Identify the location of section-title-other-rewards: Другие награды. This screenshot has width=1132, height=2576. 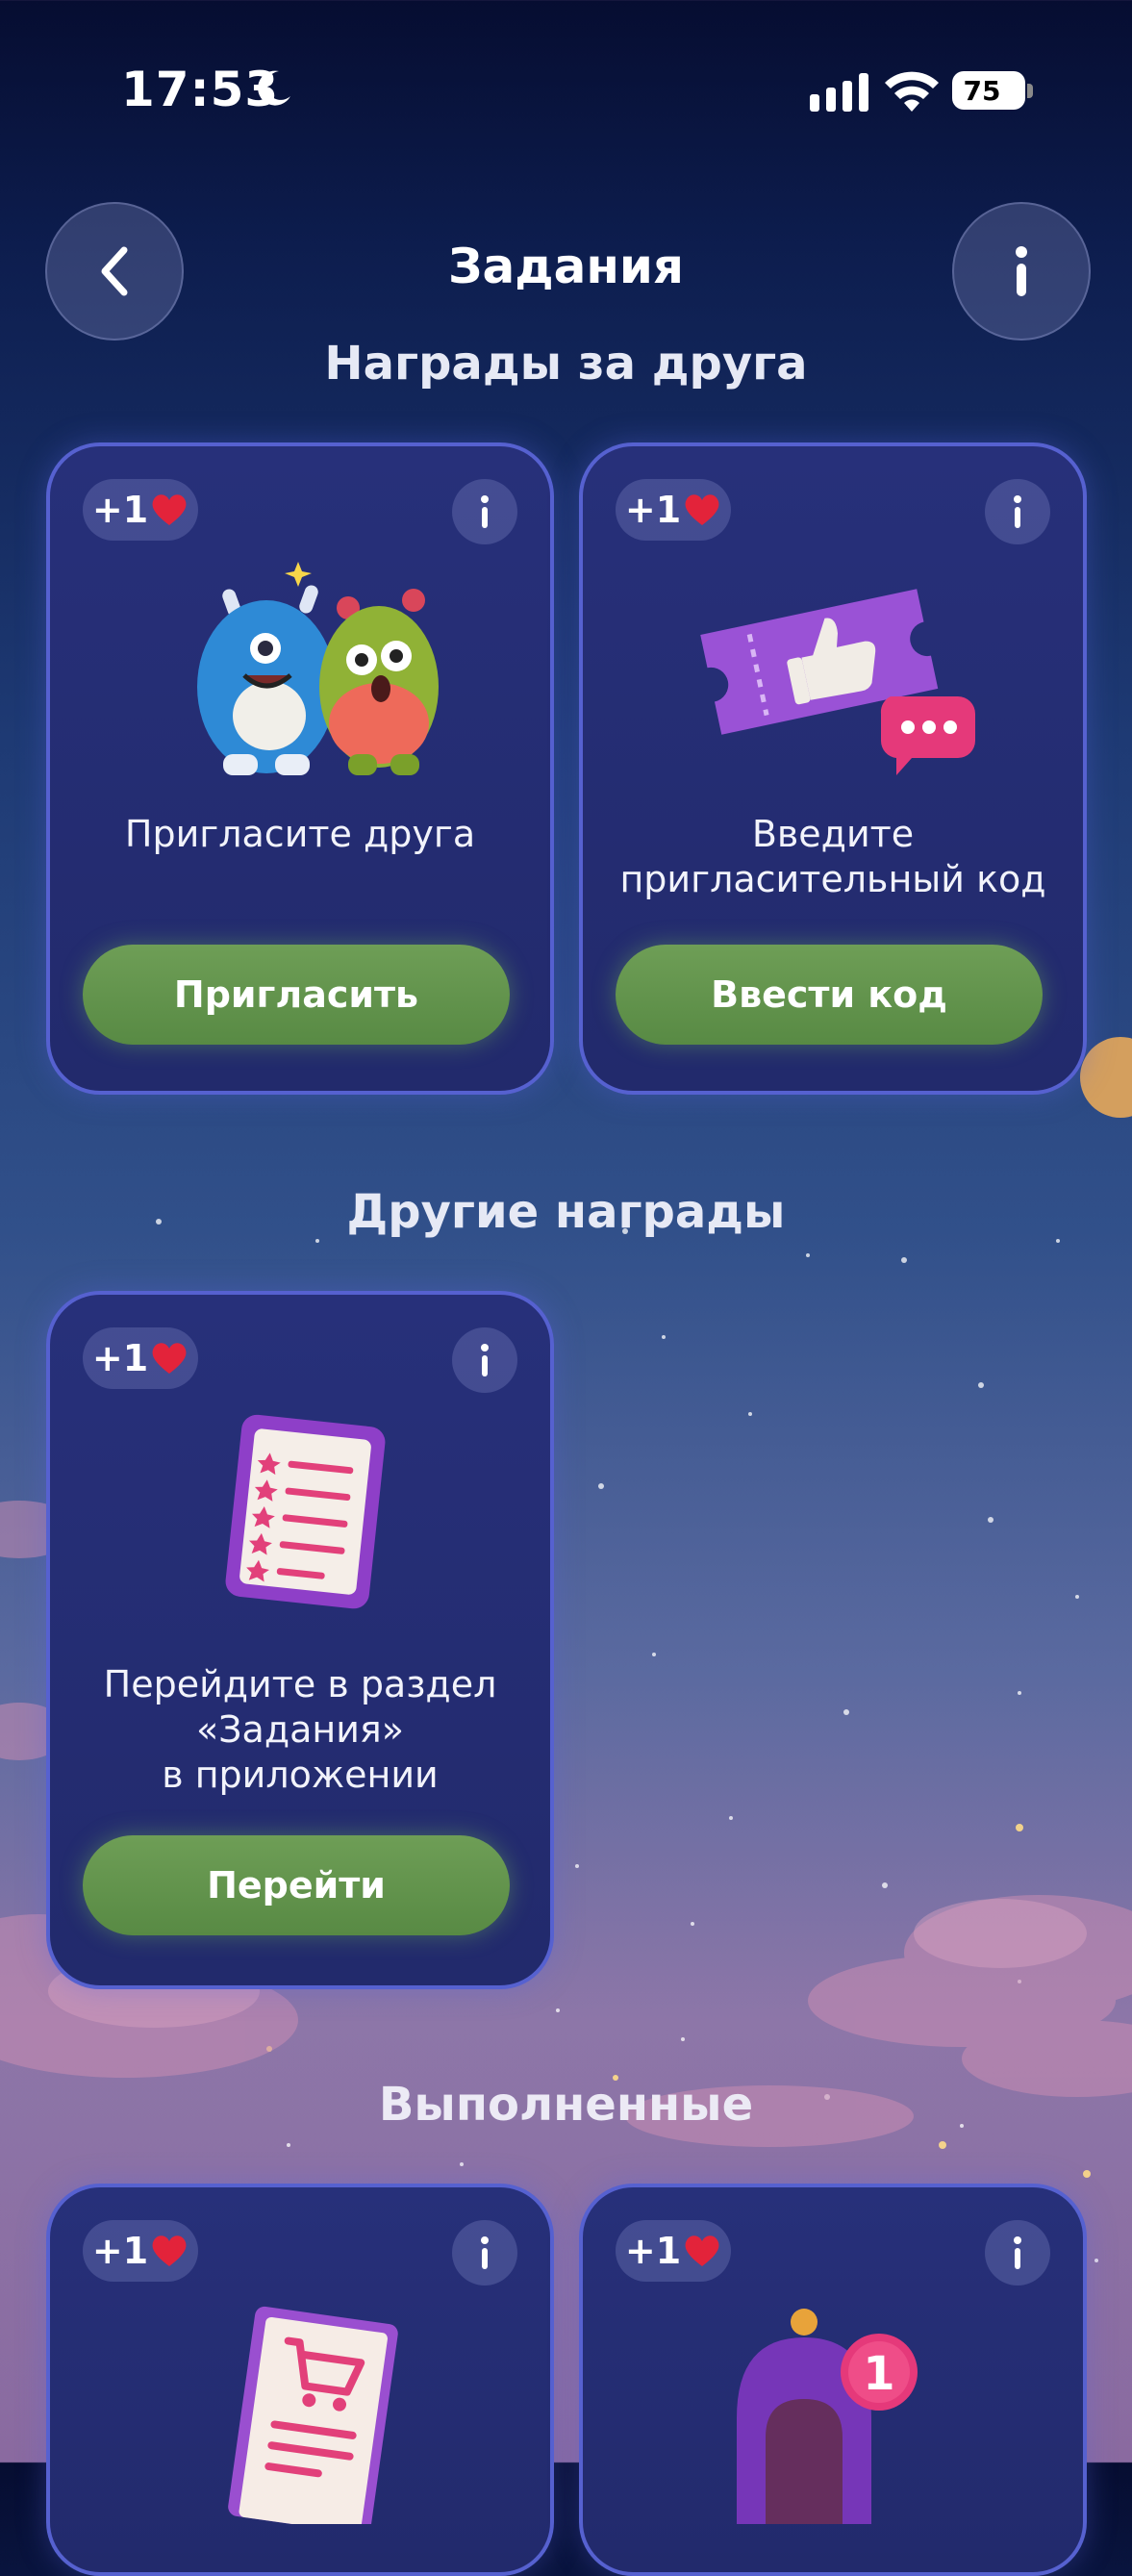
(566, 1212).